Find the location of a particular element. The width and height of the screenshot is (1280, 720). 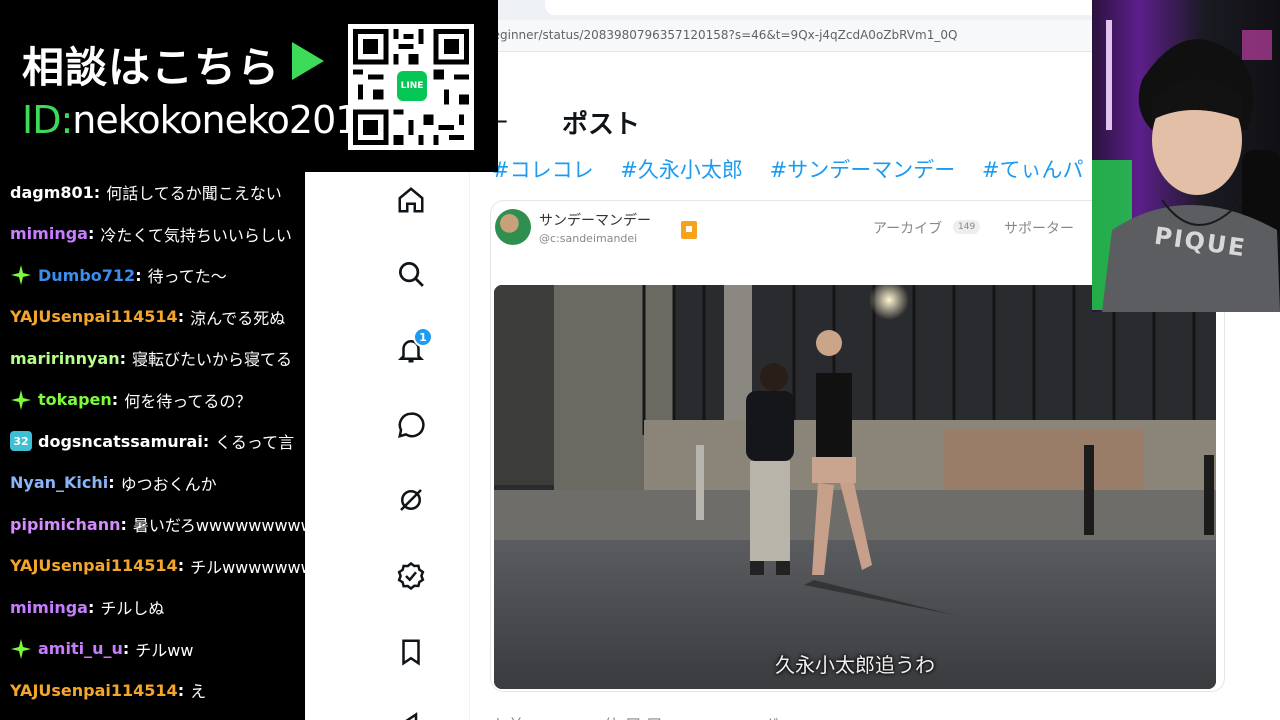

chat-text: 涼んでる死ぬ is located at coordinates (238, 318).